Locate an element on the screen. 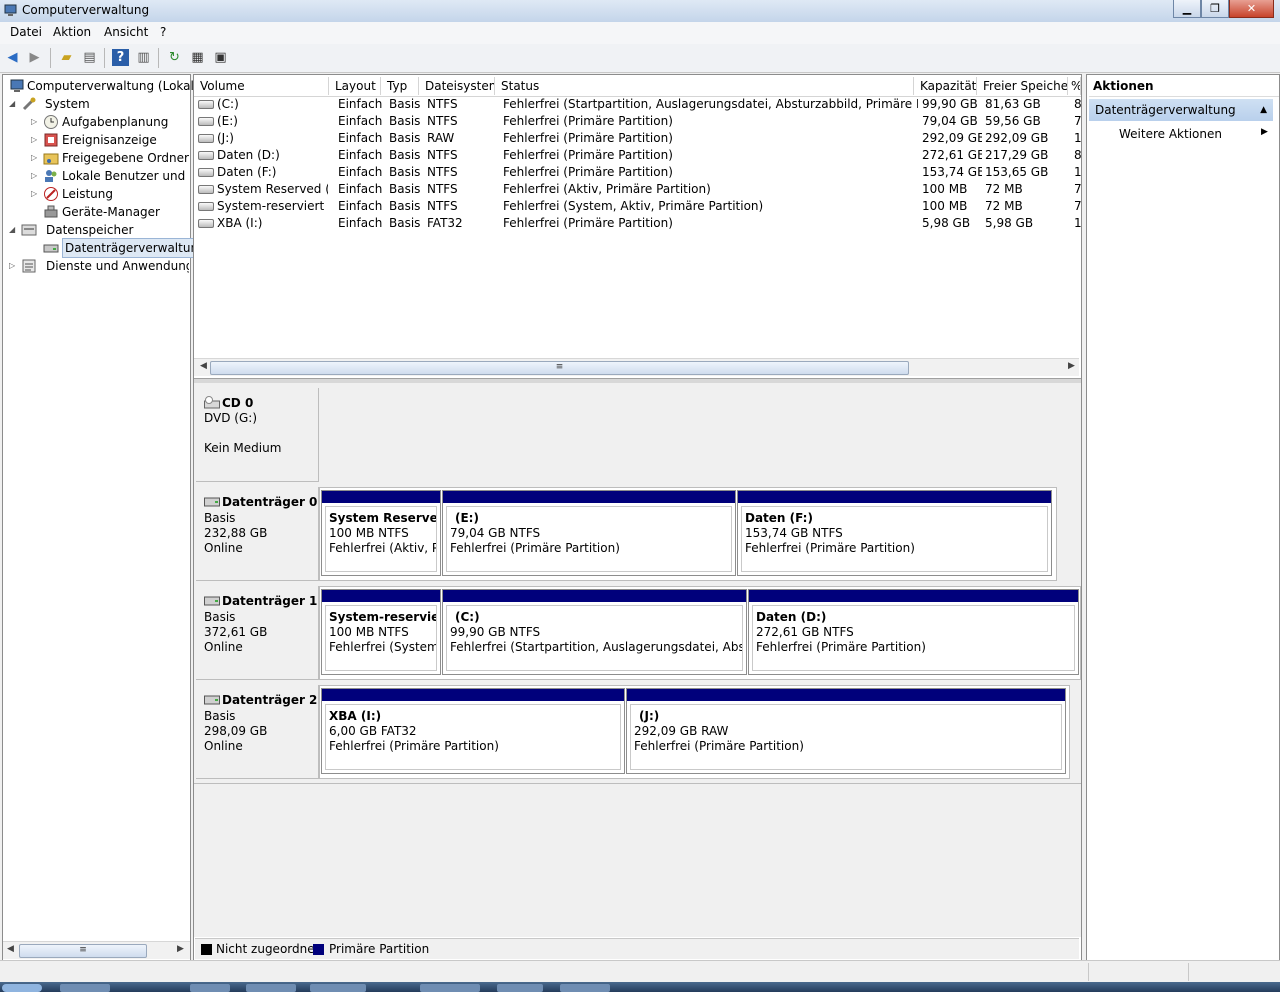 The width and height of the screenshot is (1280, 992). tree-item-freigegebene-ordner: ▷ Freigegebene Ordner is located at coordinates (110, 158).